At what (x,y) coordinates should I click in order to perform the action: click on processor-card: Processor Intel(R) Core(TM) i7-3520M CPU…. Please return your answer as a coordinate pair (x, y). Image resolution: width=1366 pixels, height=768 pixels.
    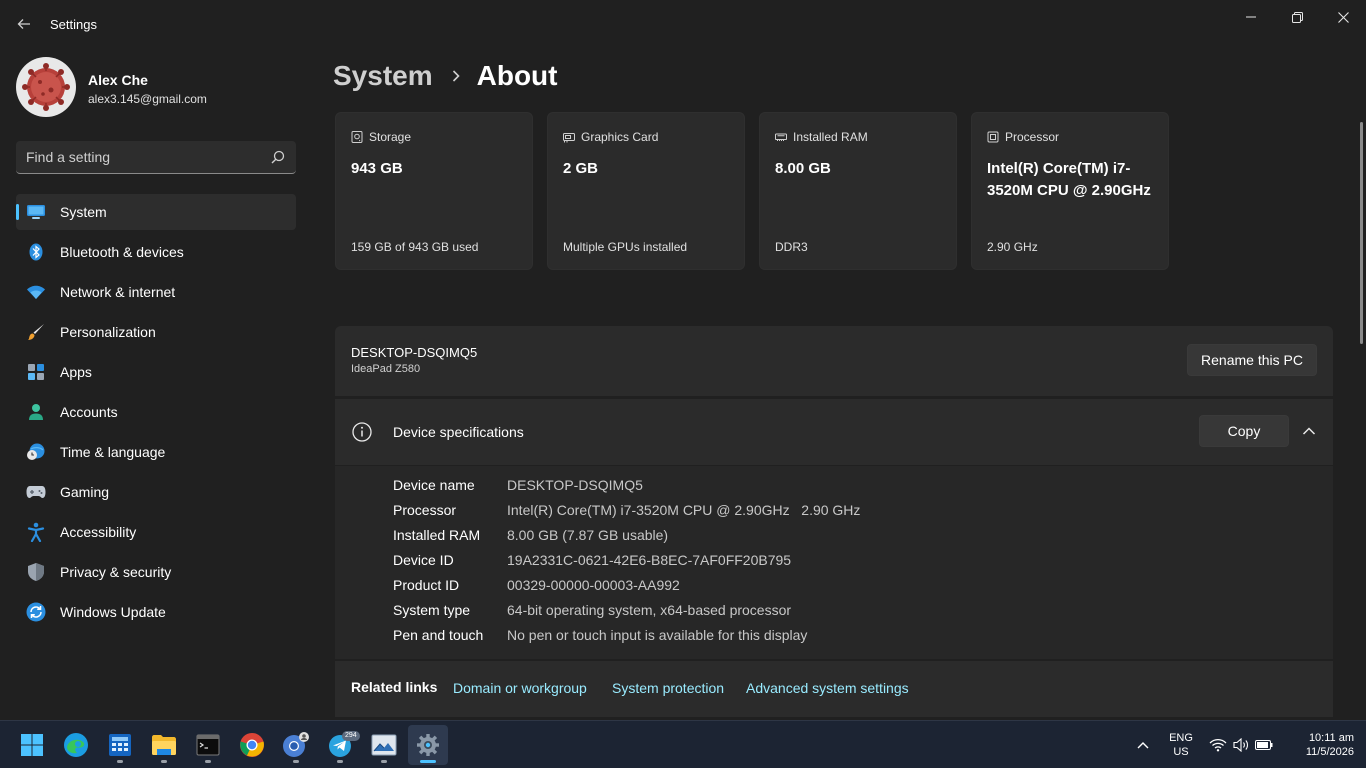
    Looking at the image, I should click on (1070, 191).